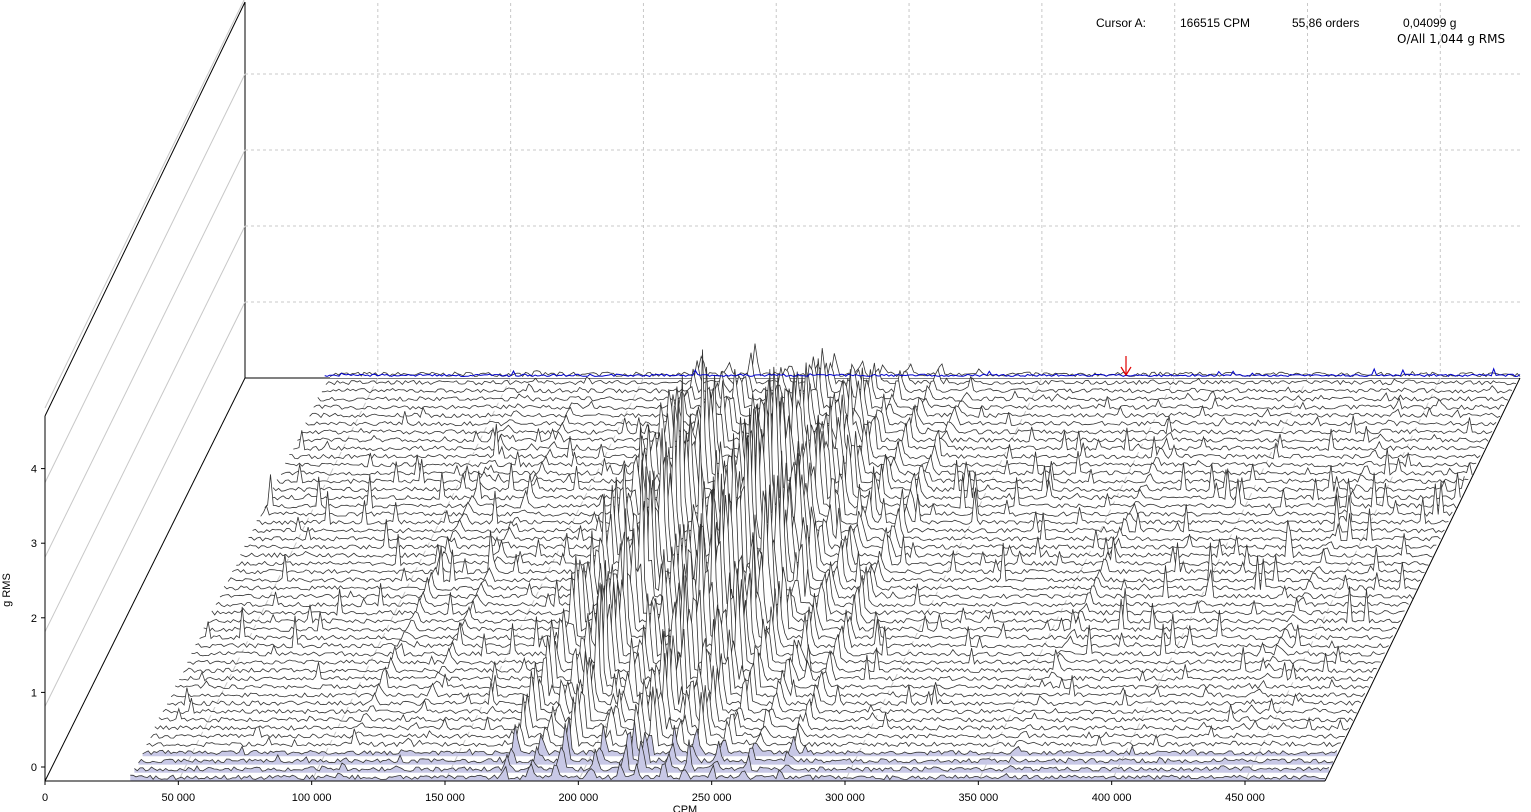  What do you see at coordinates (1451, 39) in the screenshot?
I see `overall-rms-value: O/All 1,044 g RMS` at bounding box center [1451, 39].